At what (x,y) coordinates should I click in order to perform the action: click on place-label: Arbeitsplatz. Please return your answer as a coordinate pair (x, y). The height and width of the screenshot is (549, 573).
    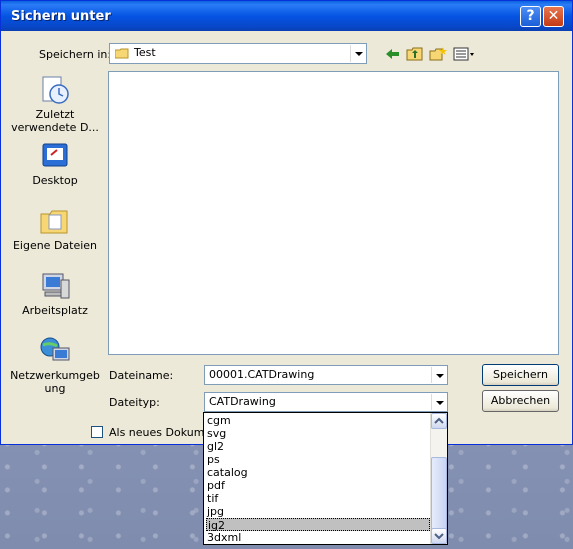
    Looking at the image, I should click on (55, 310).